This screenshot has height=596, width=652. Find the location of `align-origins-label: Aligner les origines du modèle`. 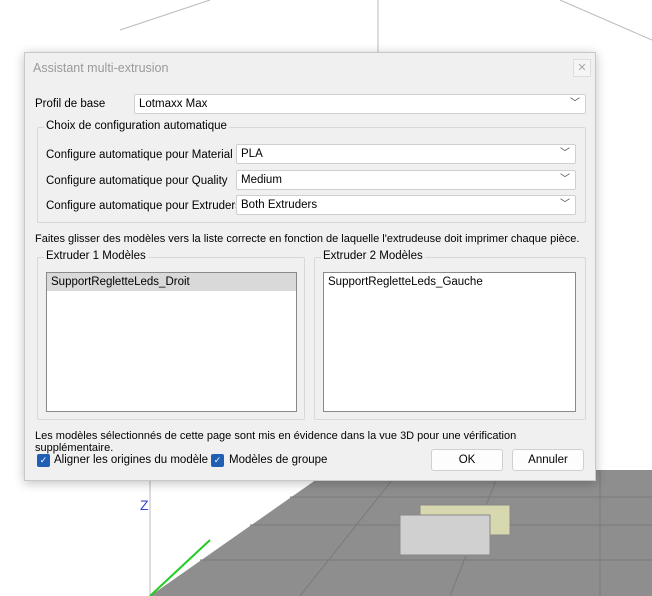

align-origins-label: Aligner les origines du modèle is located at coordinates (131, 460).